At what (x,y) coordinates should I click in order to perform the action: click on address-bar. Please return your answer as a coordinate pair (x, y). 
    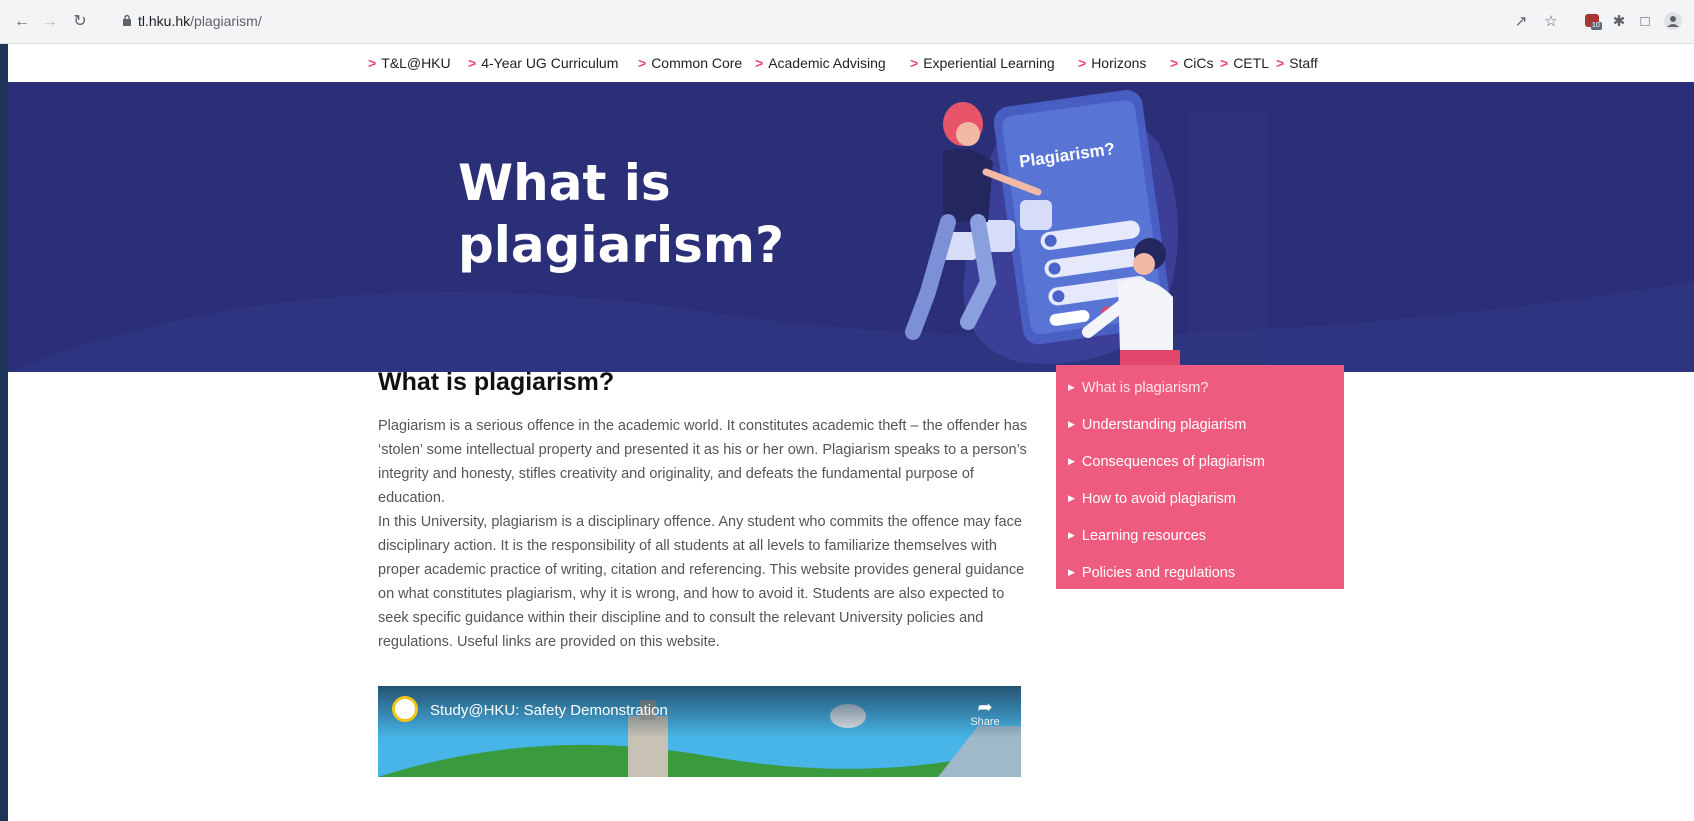
    Looking at the image, I should click on (820, 22).